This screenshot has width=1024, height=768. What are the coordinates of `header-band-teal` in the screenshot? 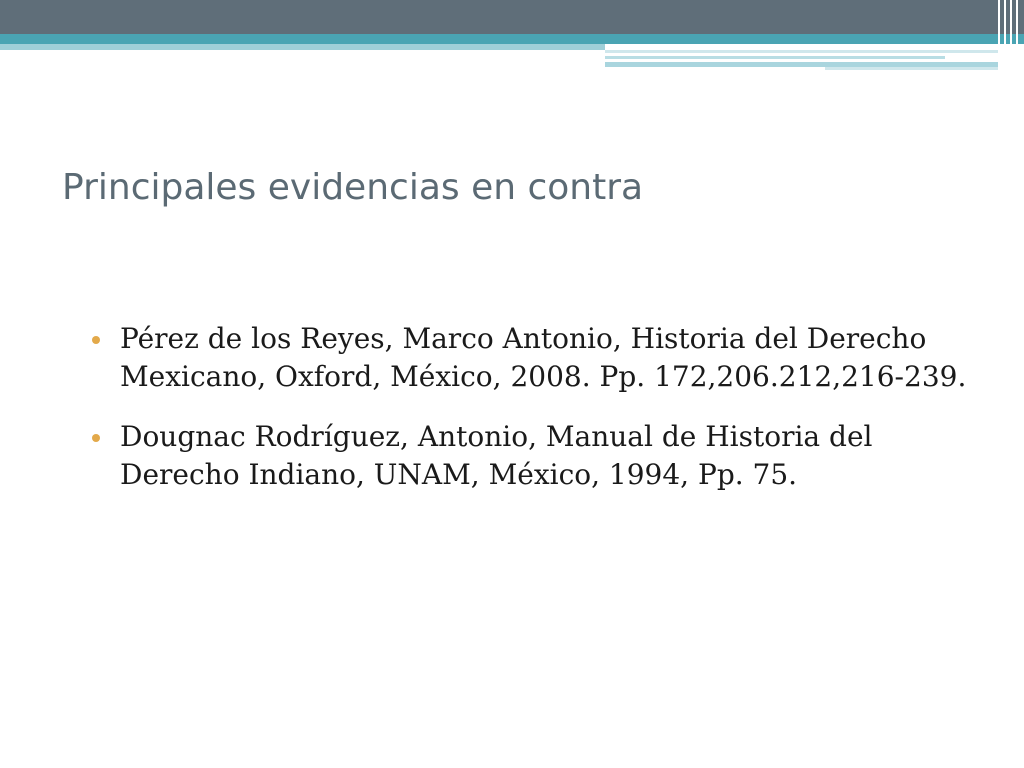 It's located at (512, 39).